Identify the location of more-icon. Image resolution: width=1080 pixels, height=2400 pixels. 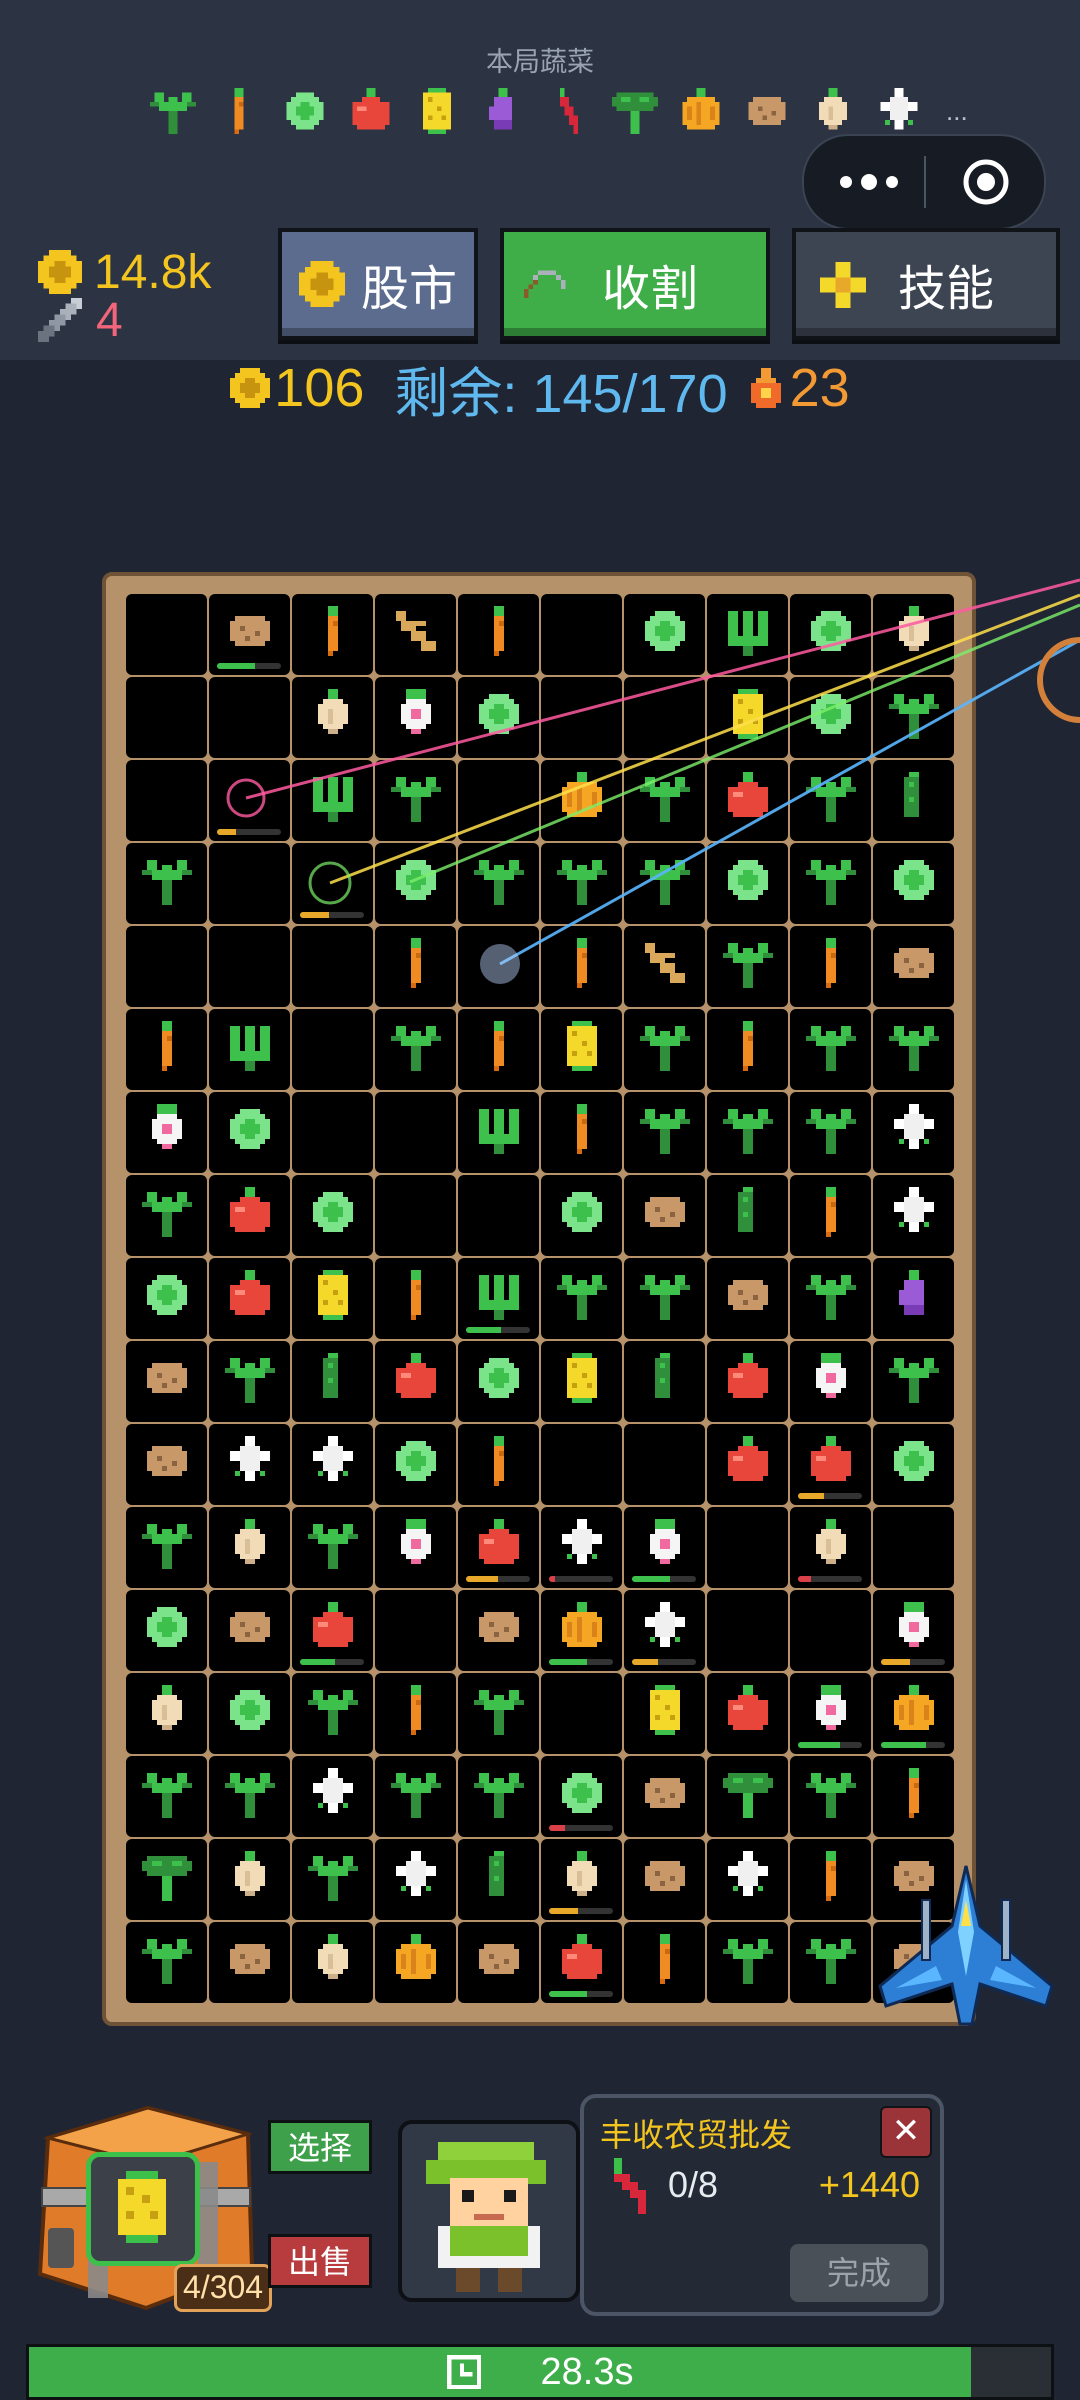
(869, 182).